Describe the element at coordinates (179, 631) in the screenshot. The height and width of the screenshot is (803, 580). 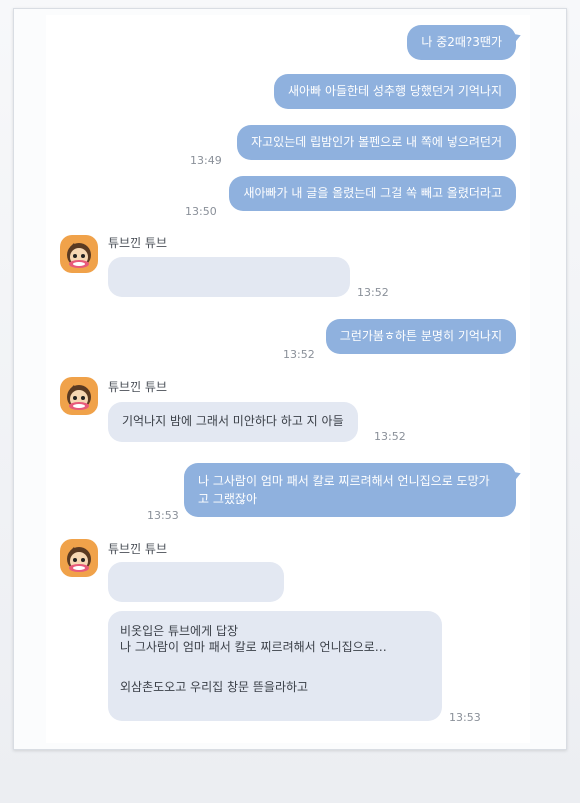
I see `reply-header: 비옷입은 튜브에게 답장` at that location.